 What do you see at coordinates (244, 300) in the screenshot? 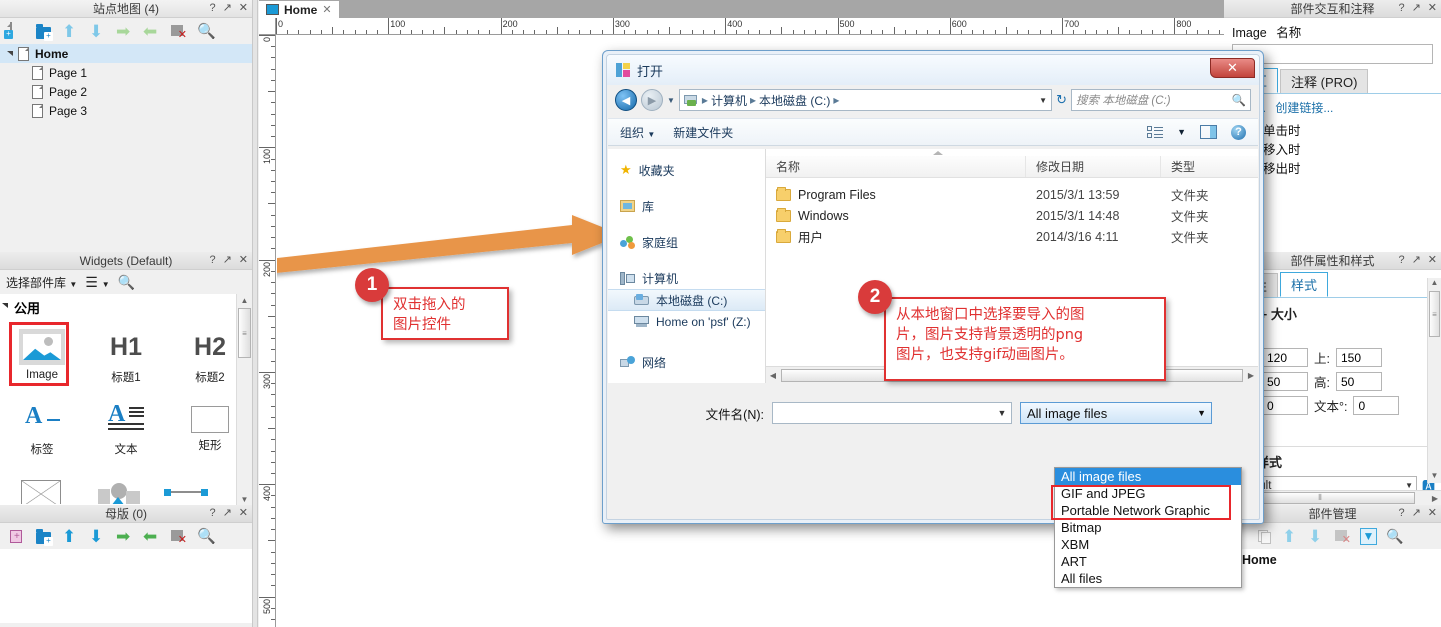
I see `scroll-up-icon: ▲` at bounding box center [244, 300].